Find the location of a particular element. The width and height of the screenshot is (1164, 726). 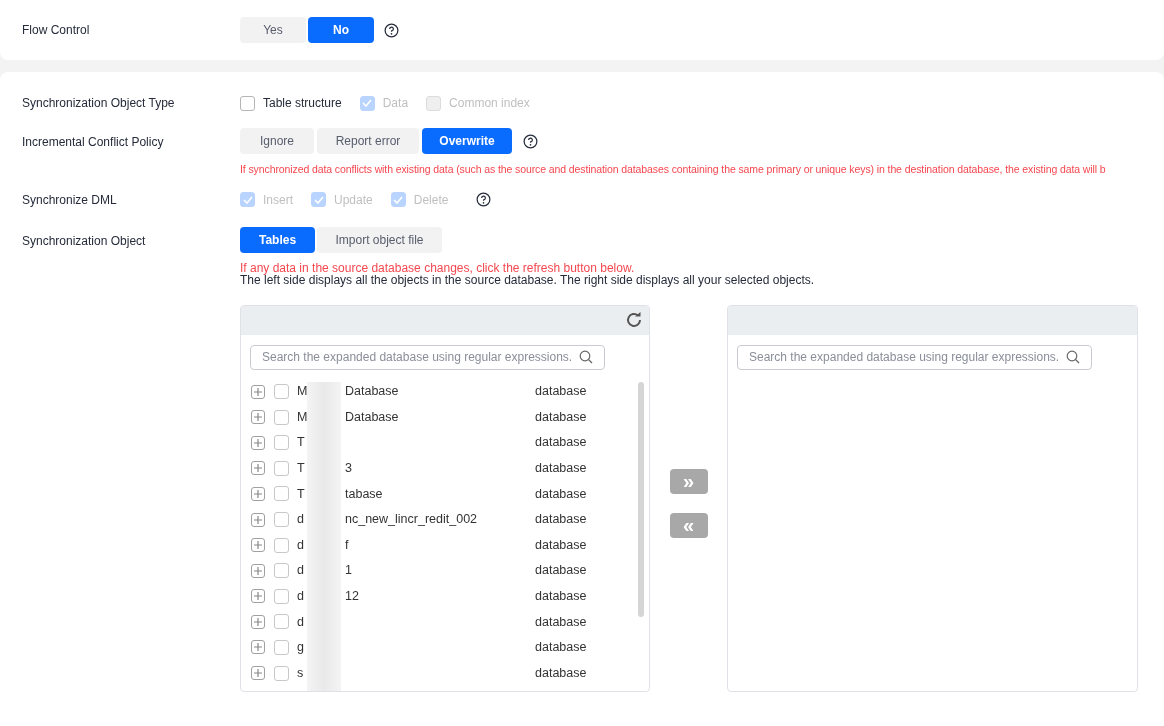

object-name: tabase is located at coordinates (364, 494).